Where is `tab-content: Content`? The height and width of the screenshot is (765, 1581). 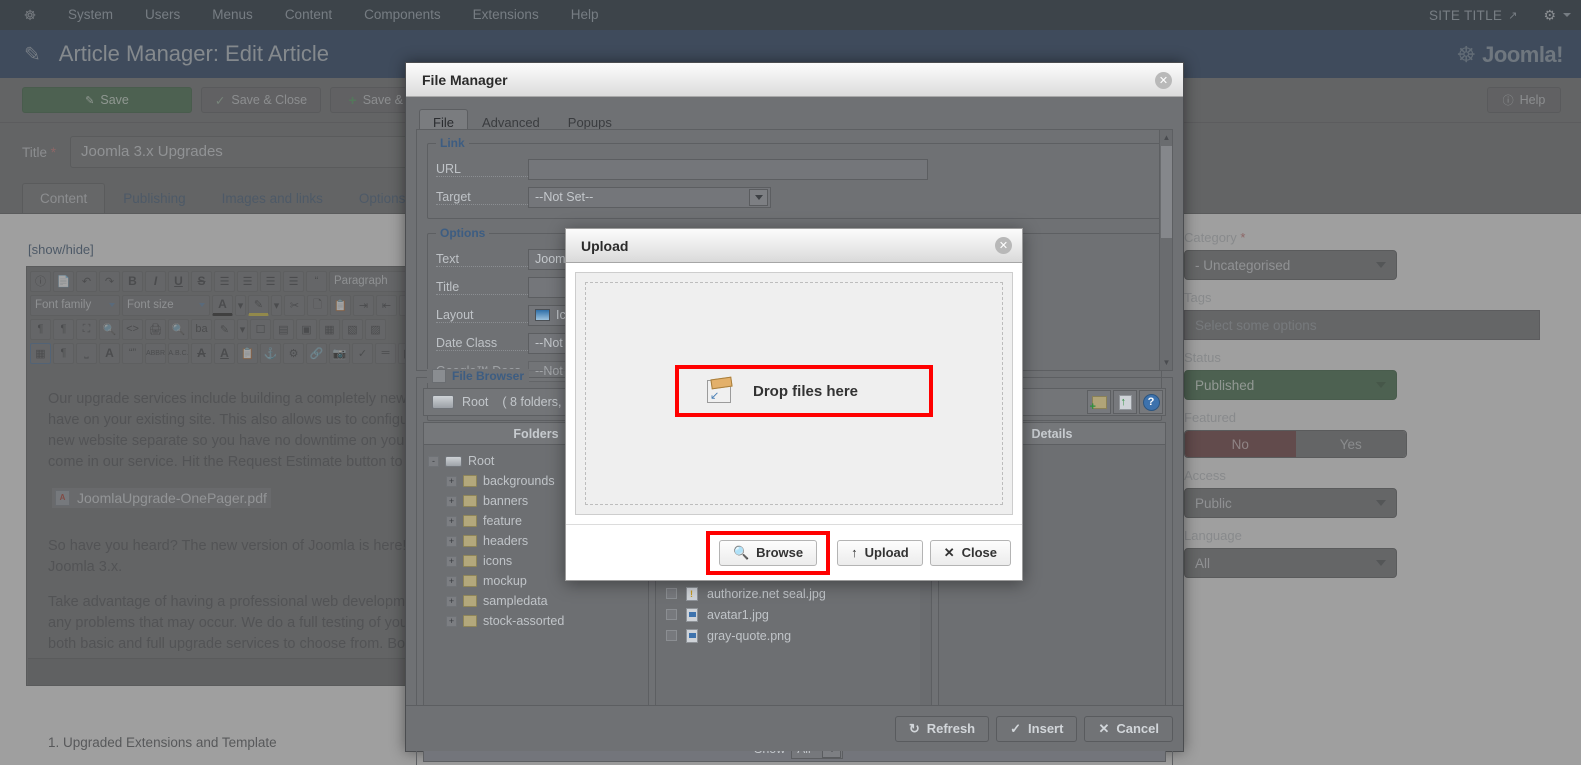 tab-content: Content is located at coordinates (64, 198).